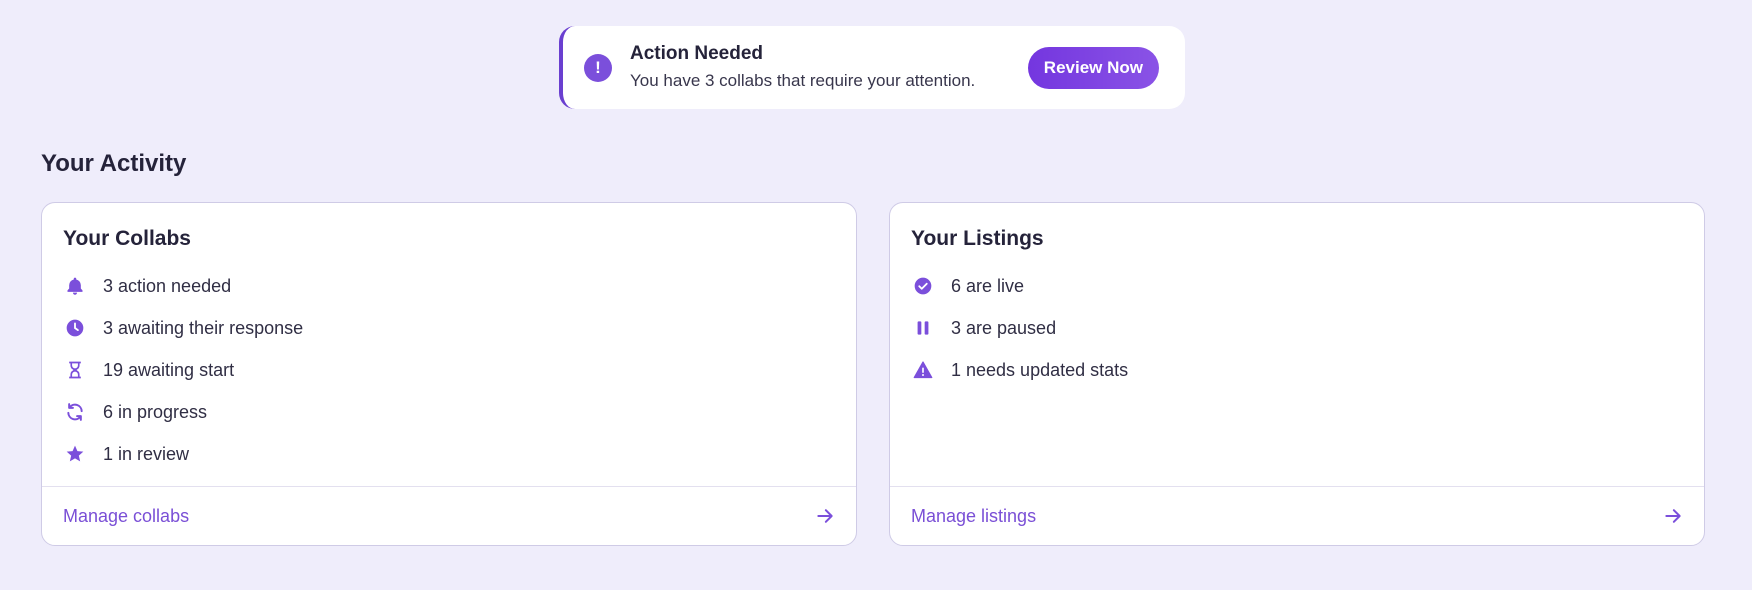  I want to click on list-item-label: 1 needs updated stats, so click(1040, 369).